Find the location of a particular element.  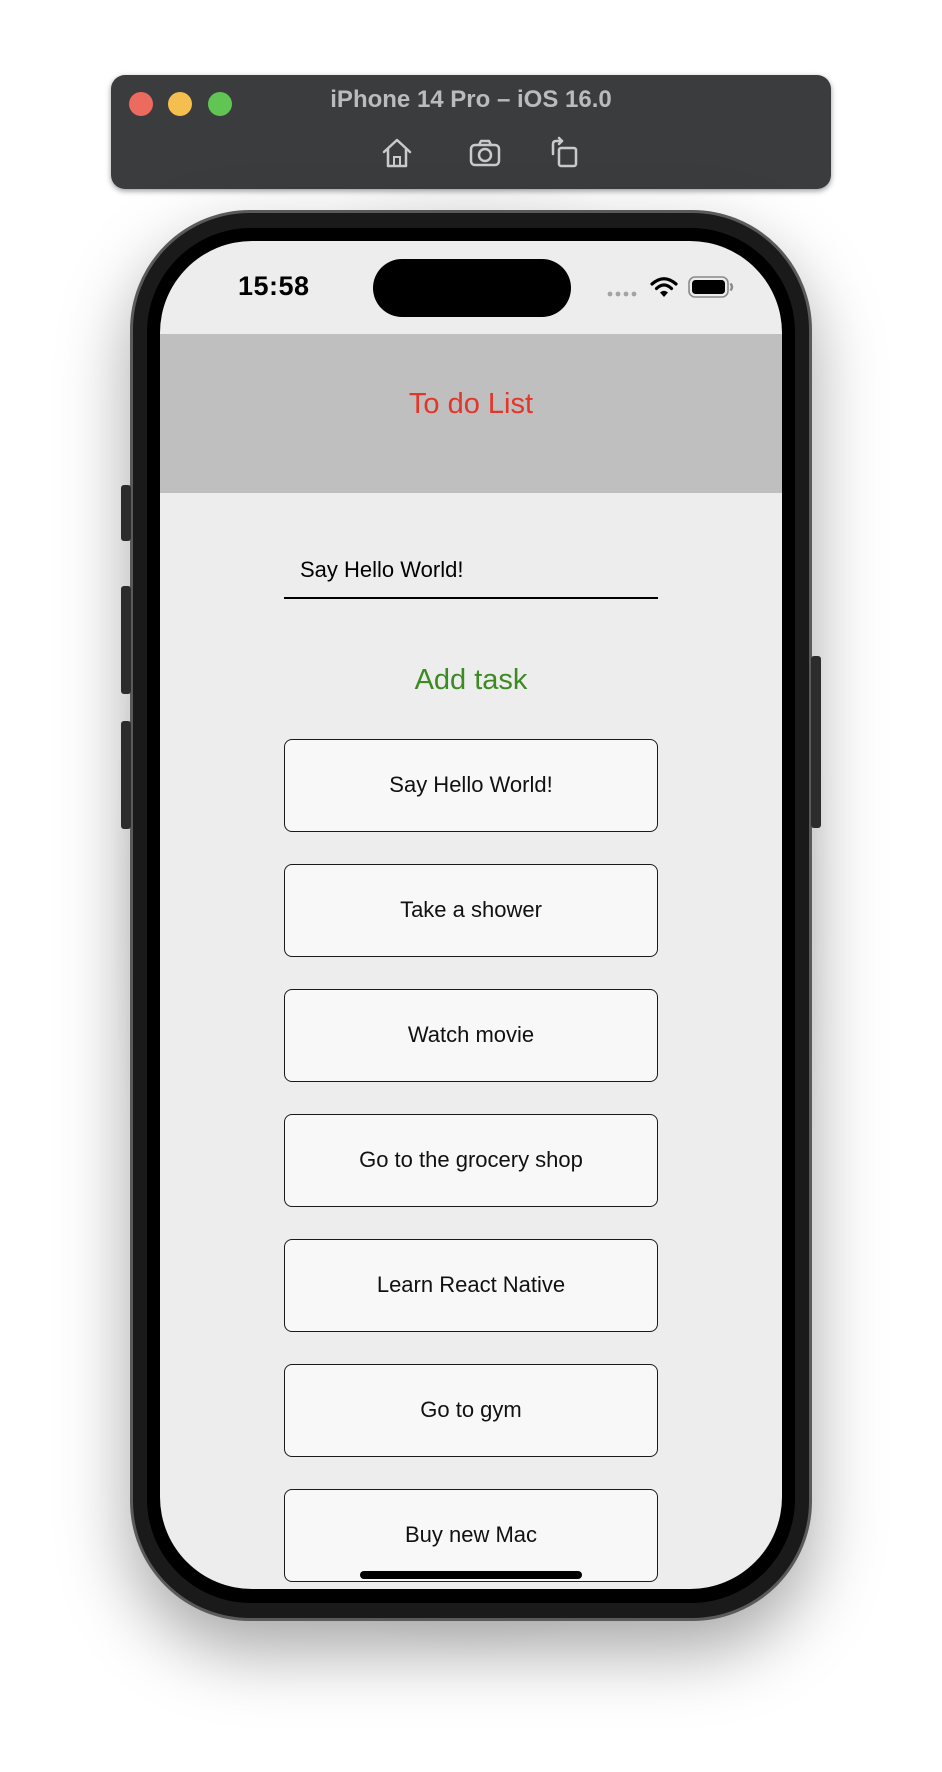

silent-switch is located at coordinates (126, 513).